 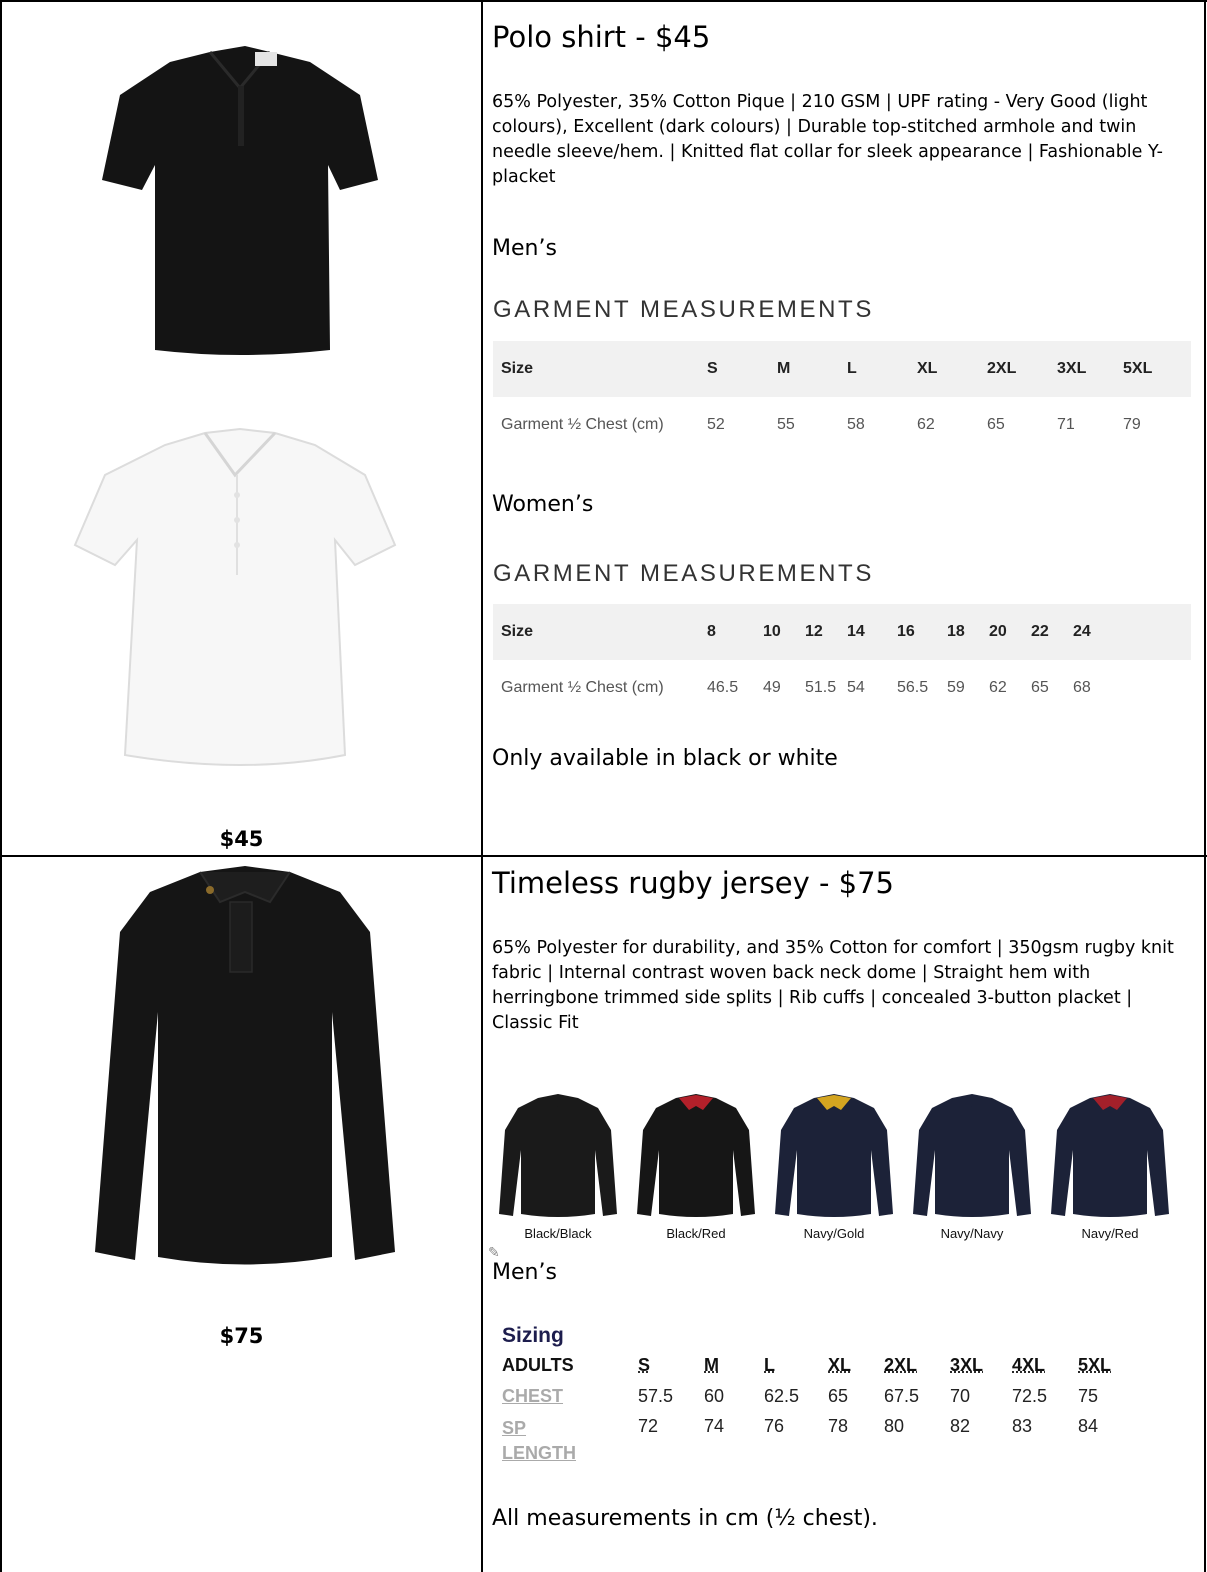 What do you see at coordinates (538, 1365) in the screenshot?
I see `adults-label: ADULTS` at bounding box center [538, 1365].